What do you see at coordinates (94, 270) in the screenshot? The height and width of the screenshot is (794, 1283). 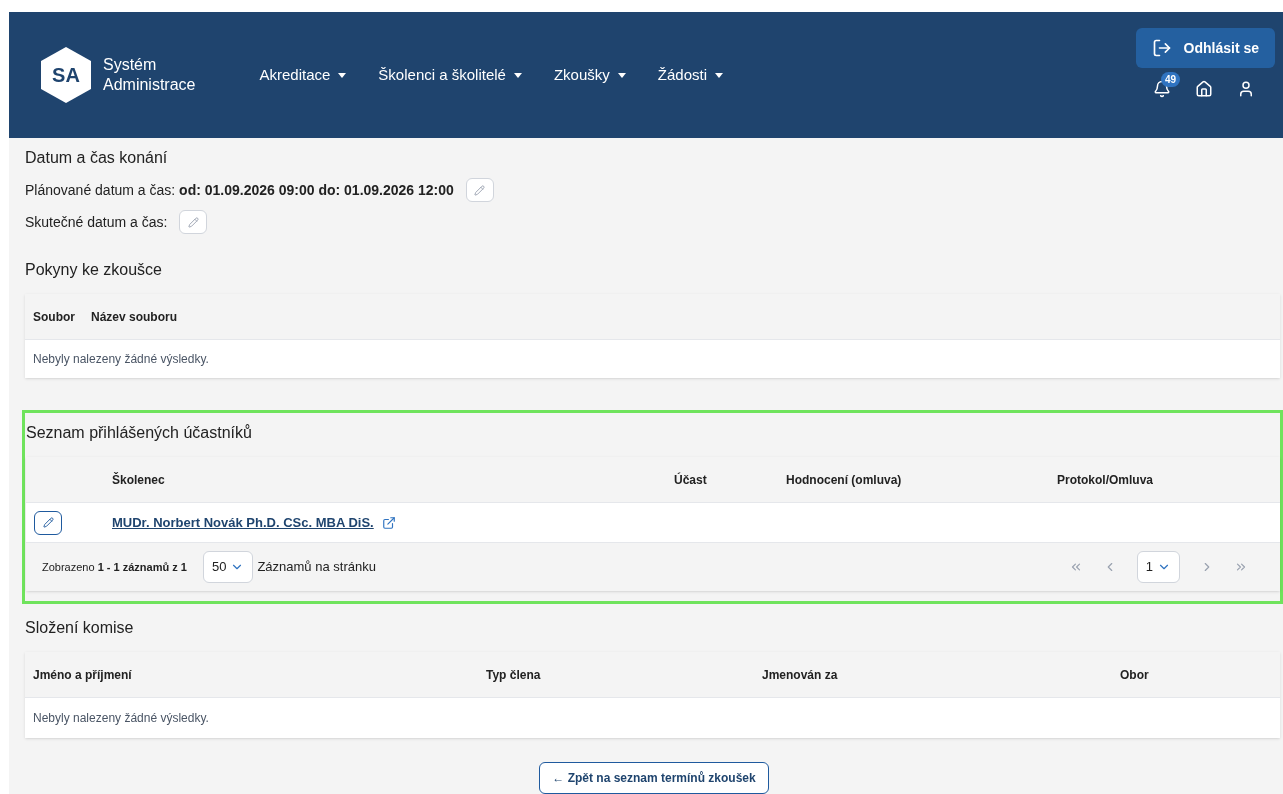 I see `section-title: Pokyny ke zkoušce` at bounding box center [94, 270].